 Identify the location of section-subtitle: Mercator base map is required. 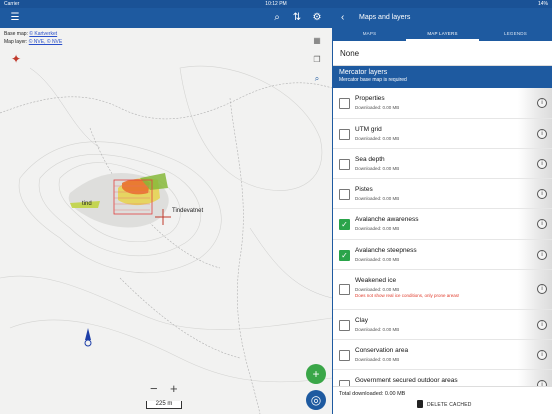
(373, 80).